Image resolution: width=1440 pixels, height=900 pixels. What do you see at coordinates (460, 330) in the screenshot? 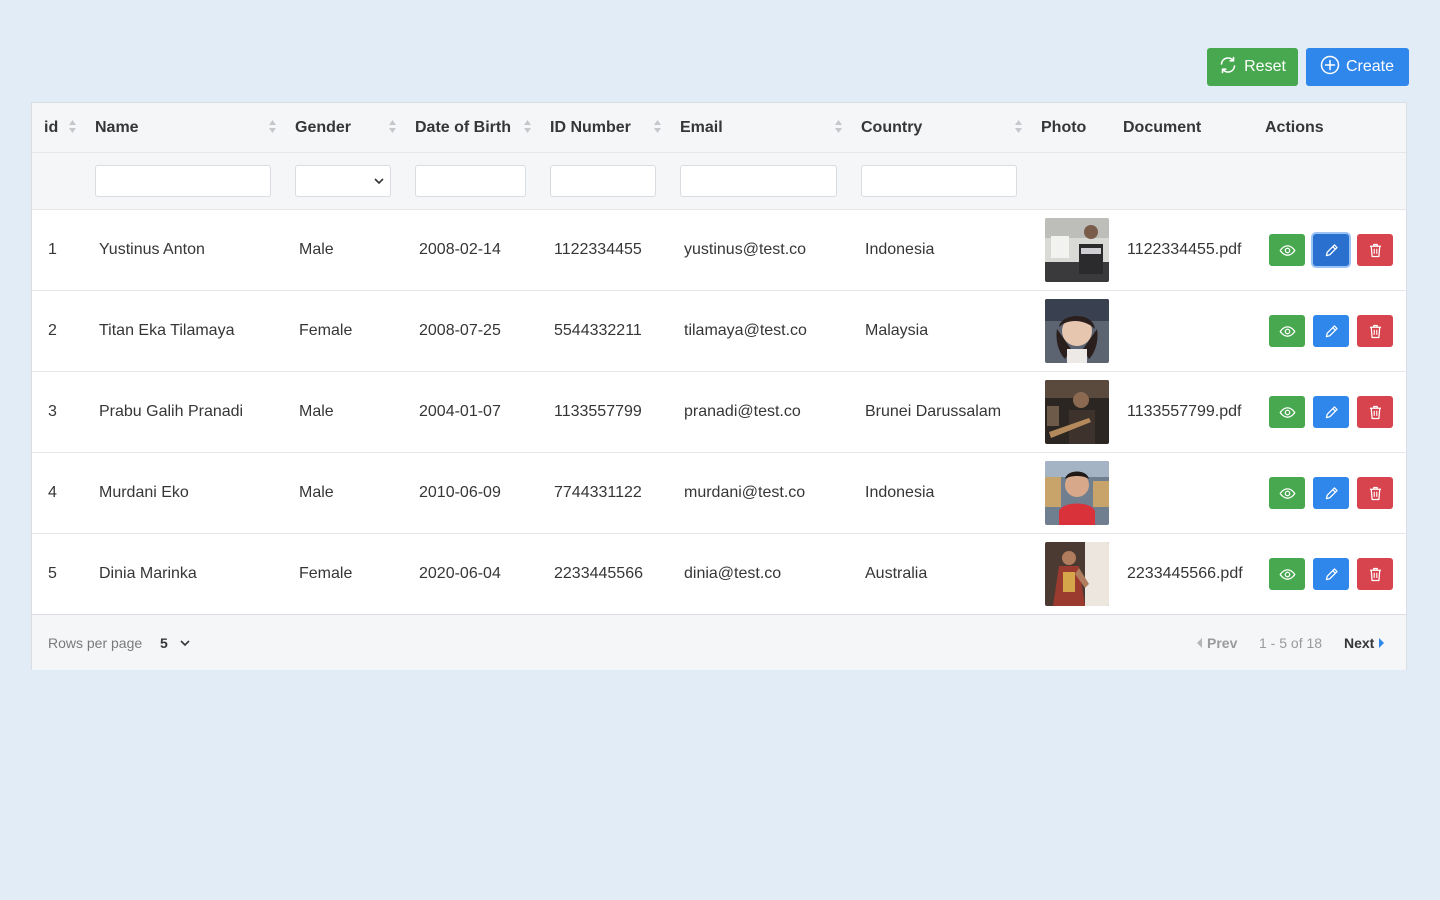
I see `cell-dob: 2008-07-25` at bounding box center [460, 330].